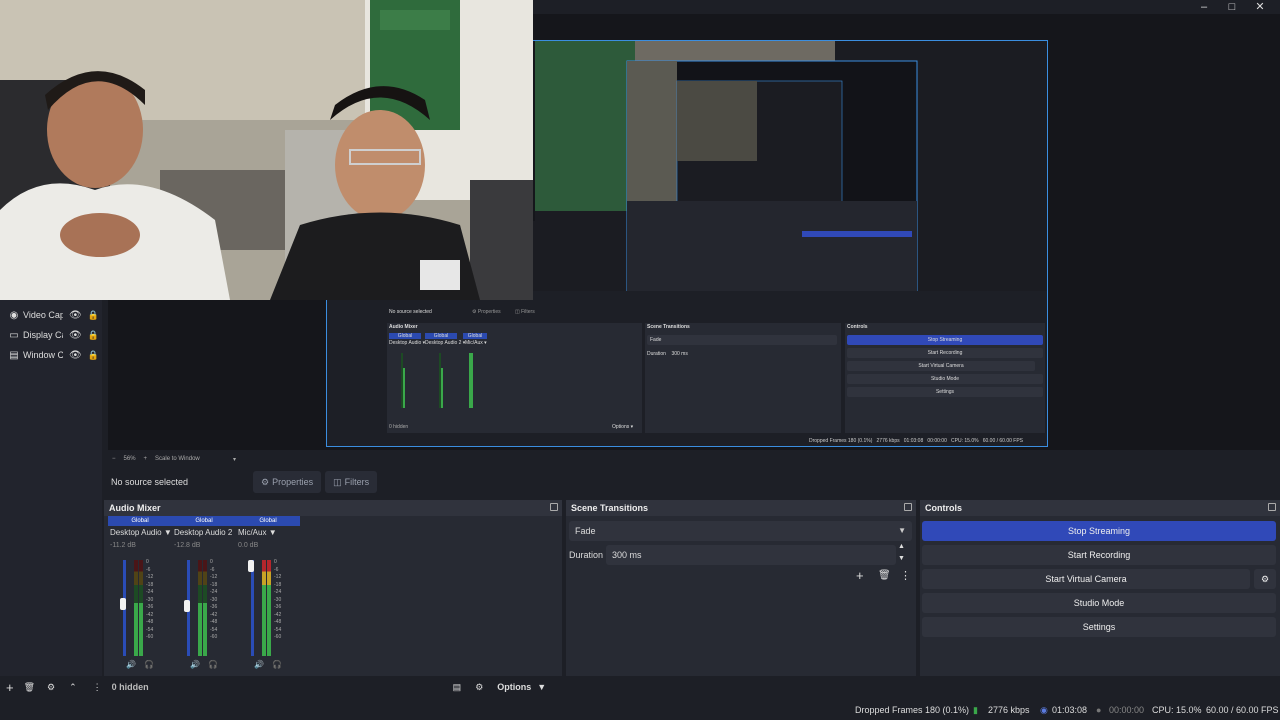  I want to click on transition-select: Fade ▼, so click(740, 531).